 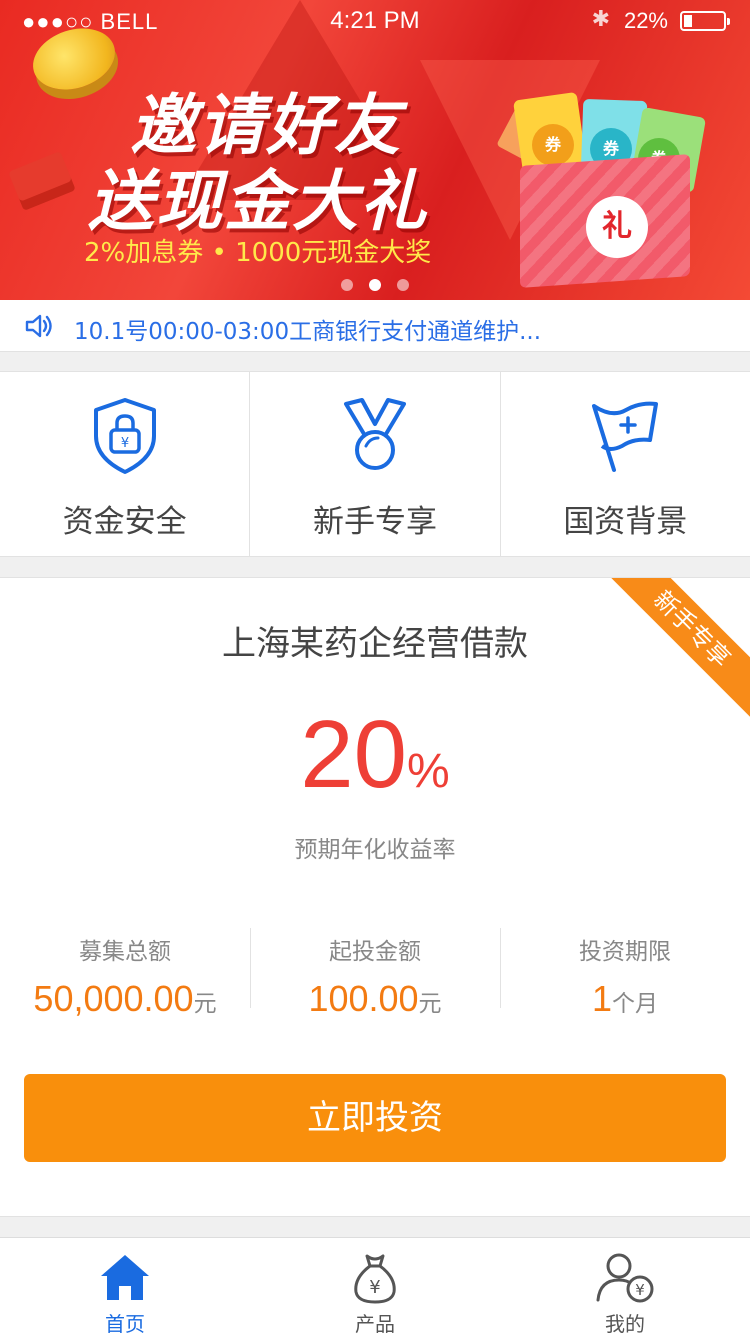 I want to click on expected-rate: 20%, so click(x=375, y=755).